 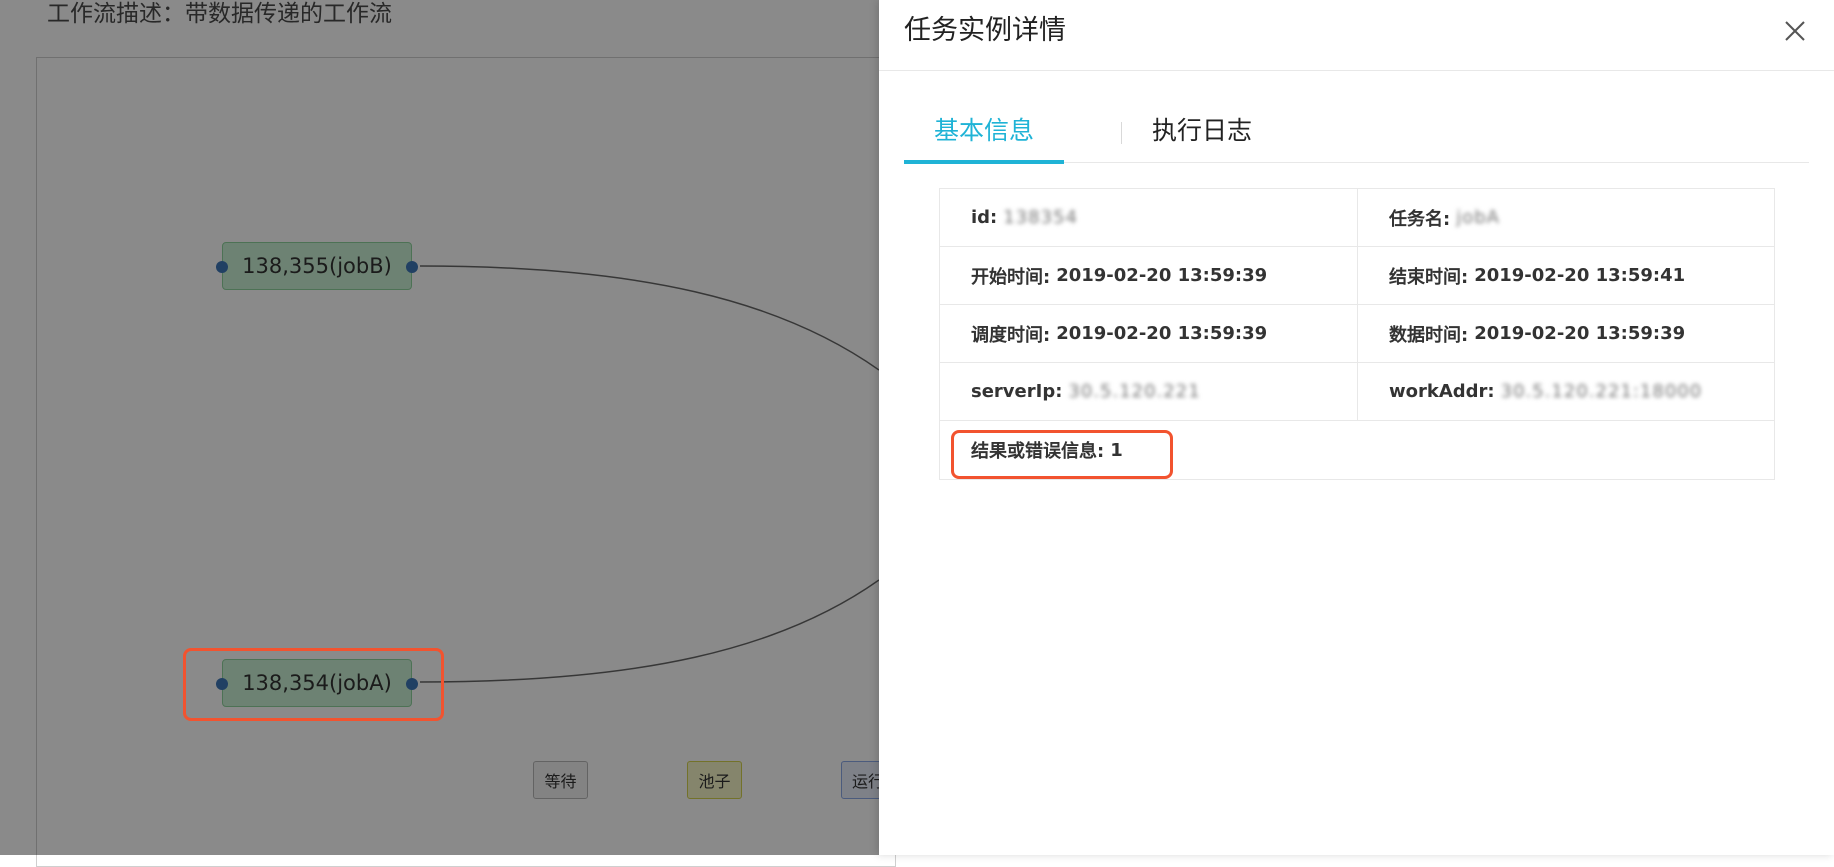 I want to click on field-value: 138354, so click(x=1040, y=217).